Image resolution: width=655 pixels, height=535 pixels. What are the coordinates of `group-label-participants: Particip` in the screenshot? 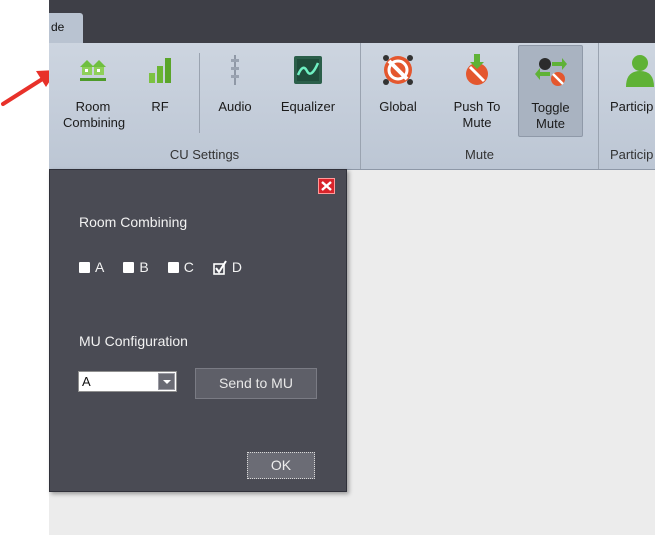 It's located at (632, 154).